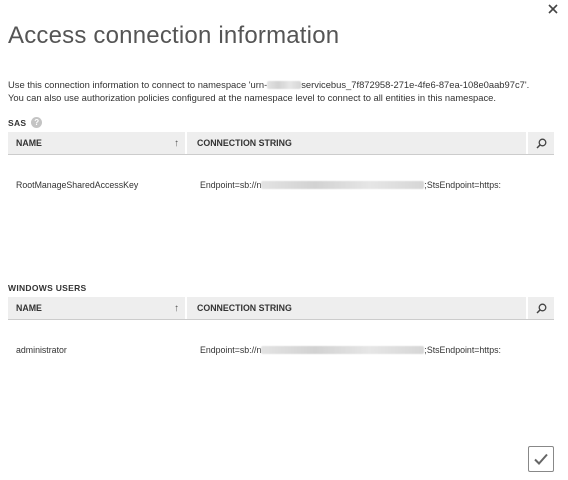 The image size is (568, 480). Describe the element at coordinates (37, 122) in the screenshot. I see `help-icon: ?` at that location.